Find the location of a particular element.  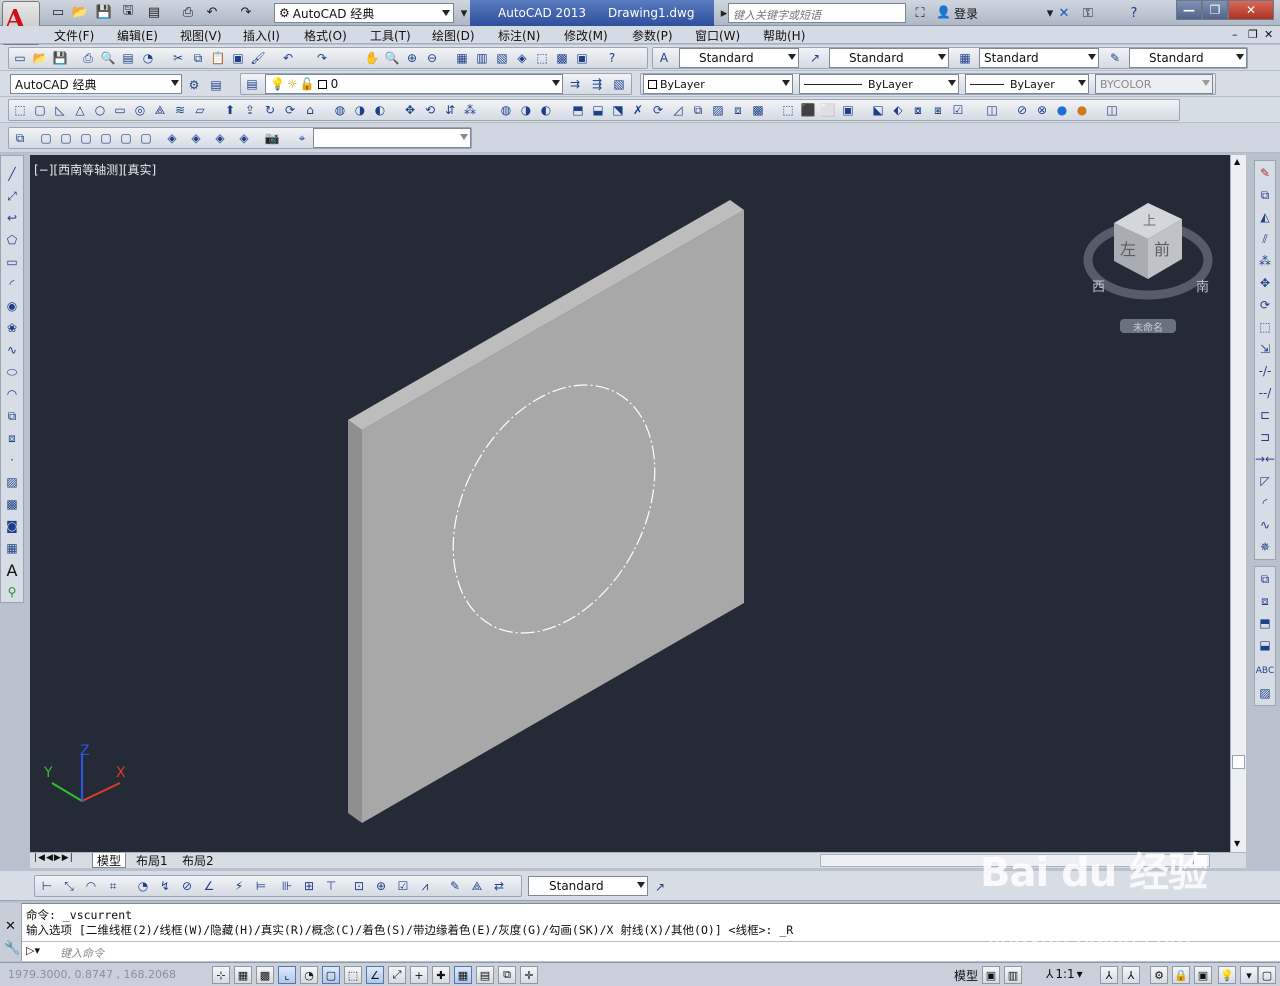

doc-restore-icon: ❐ is located at coordinates (1253, 34).